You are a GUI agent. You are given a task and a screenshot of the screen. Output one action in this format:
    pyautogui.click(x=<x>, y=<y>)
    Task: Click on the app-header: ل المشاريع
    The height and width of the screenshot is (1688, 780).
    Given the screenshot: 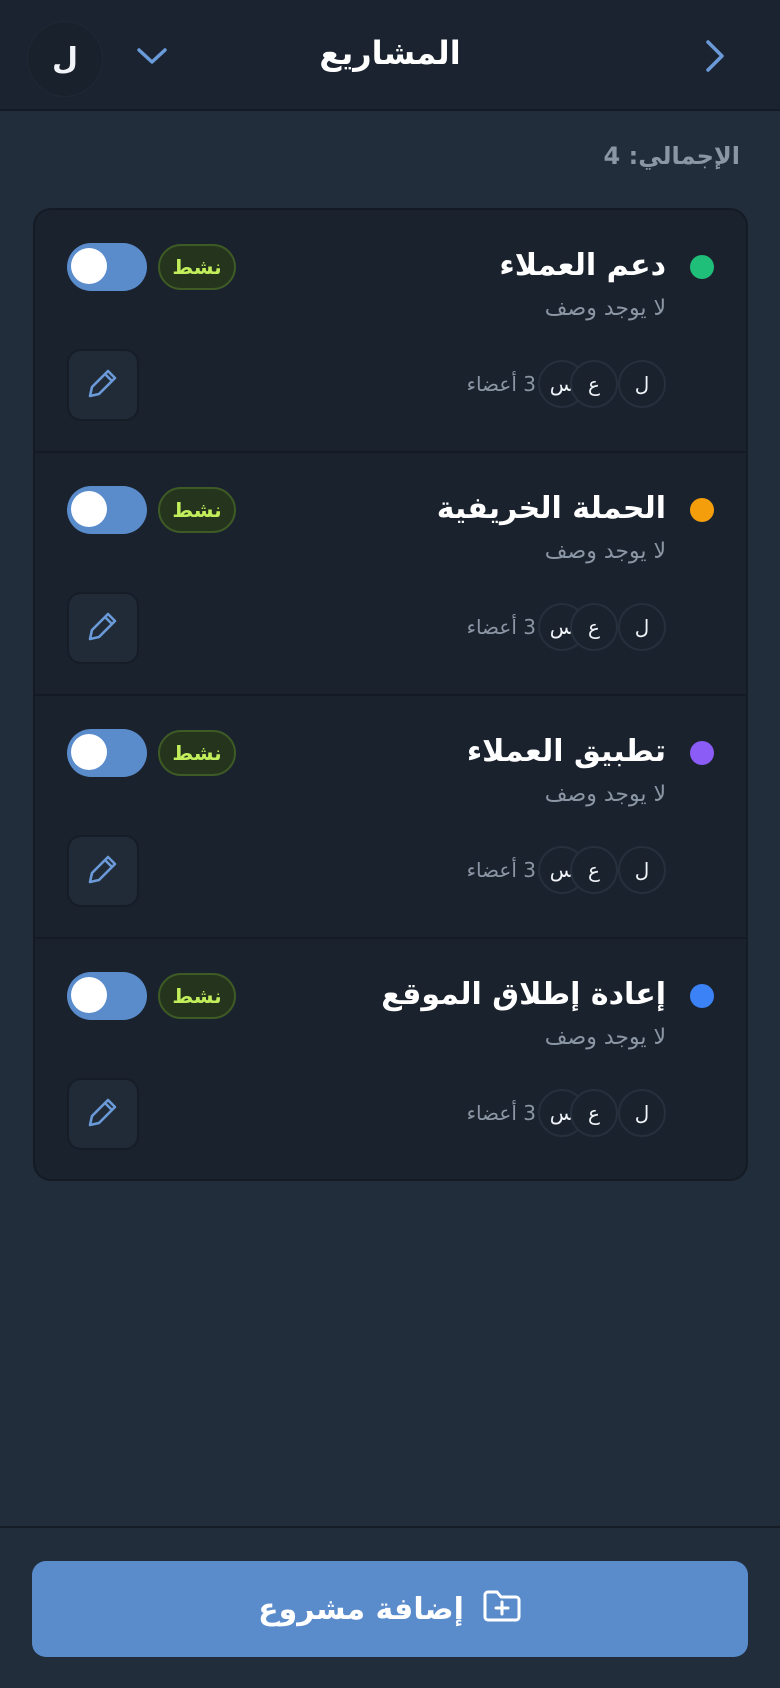 What is the action you would take?
    pyautogui.click(x=390, y=55)
    